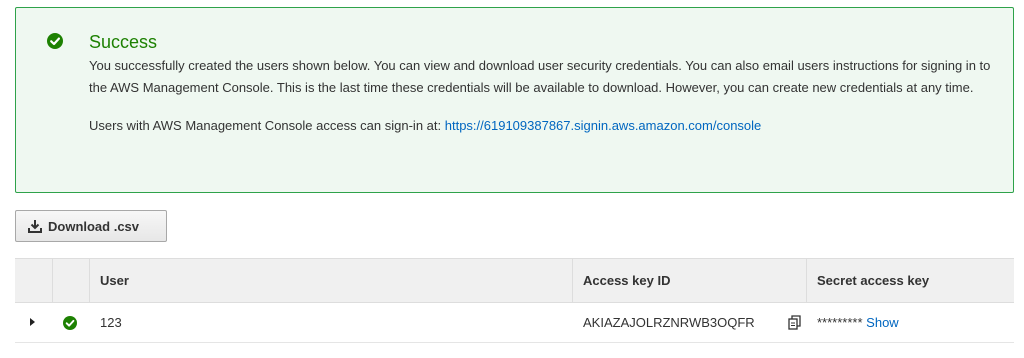 The image size is (1024, 358). Describe the element at coordinates (840, 322) in the screenshot. I see `secret-masked: *********` at that location.